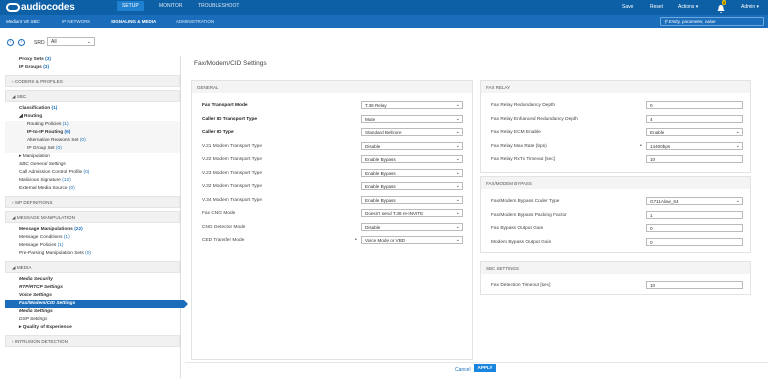 Image resolution: width=768 pixels, height=378 pixels. I want to click on search-icon: ⚲, so click(666, 21).